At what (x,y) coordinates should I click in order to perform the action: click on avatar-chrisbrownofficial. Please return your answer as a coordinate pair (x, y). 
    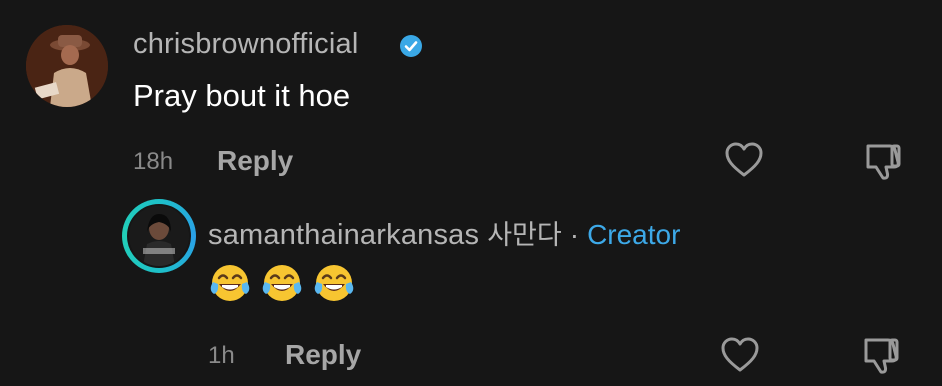
    Looking at the image, I should click on (67, 66).